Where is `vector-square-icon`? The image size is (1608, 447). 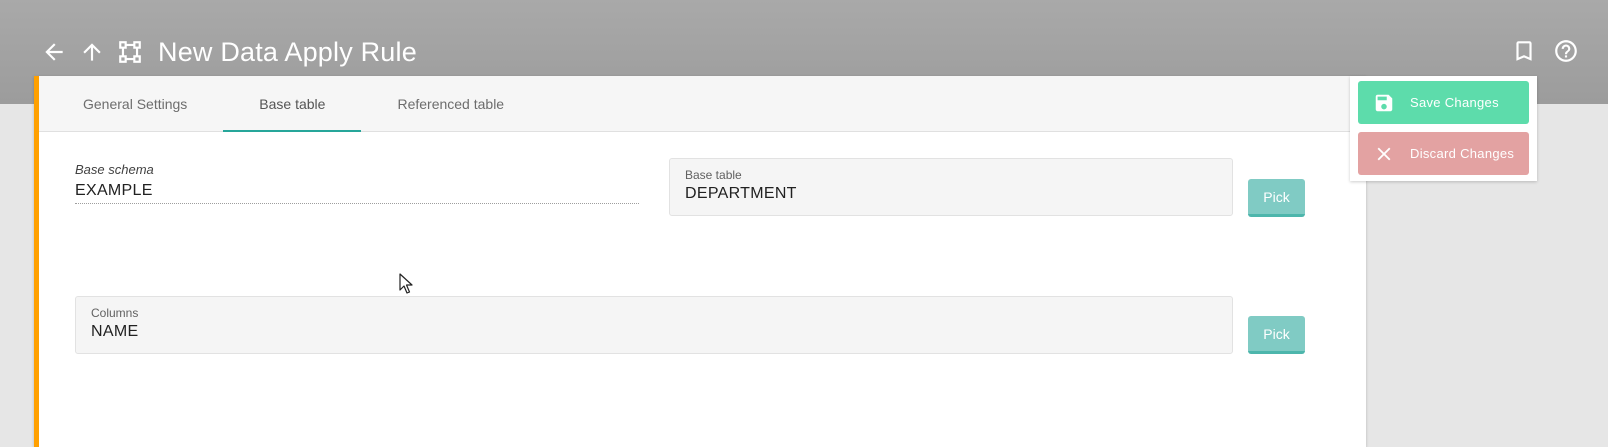
vector-square-icon is located at coordinates (130, 52).